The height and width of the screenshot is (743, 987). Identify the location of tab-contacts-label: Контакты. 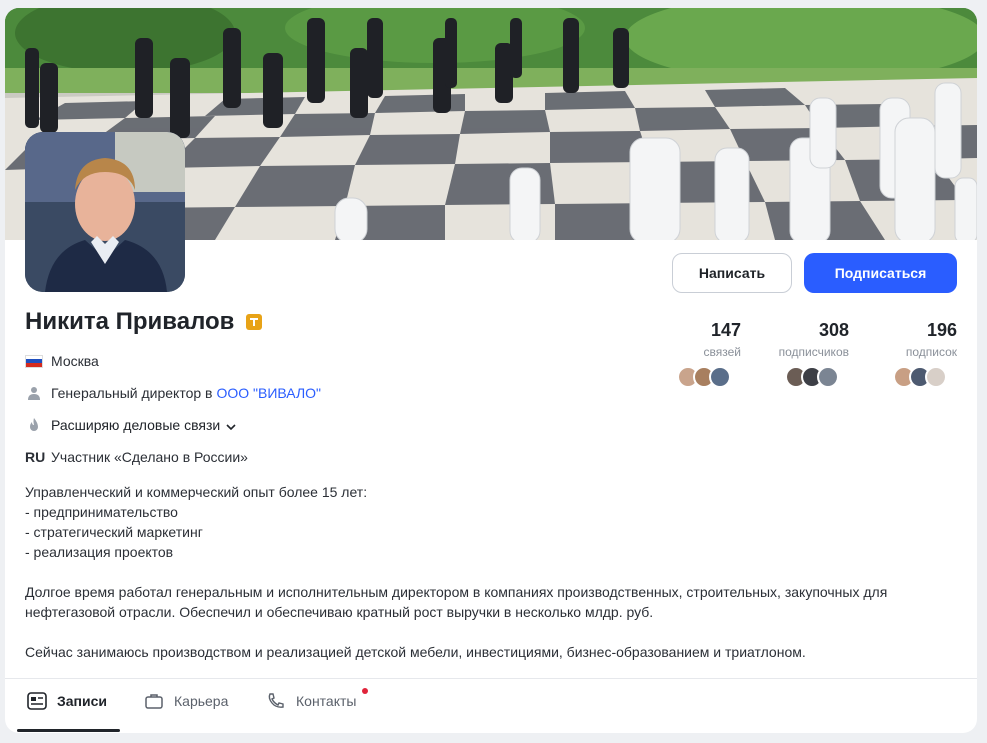
(326, 701).